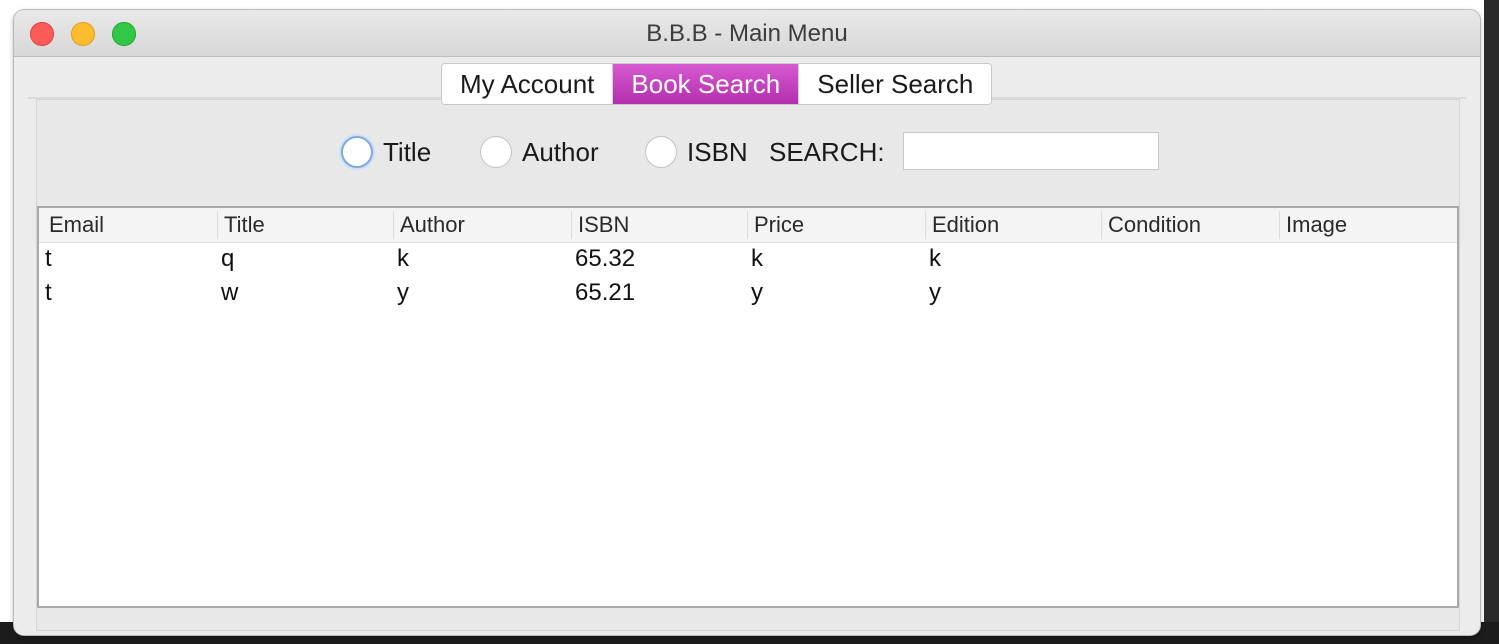 Image resolution: width=1499 pixels, height=644 pixels. What do you see at coordinates (403, 292) in the screenshot?
I see `cell-author: y` at bounding box center [403, 292].